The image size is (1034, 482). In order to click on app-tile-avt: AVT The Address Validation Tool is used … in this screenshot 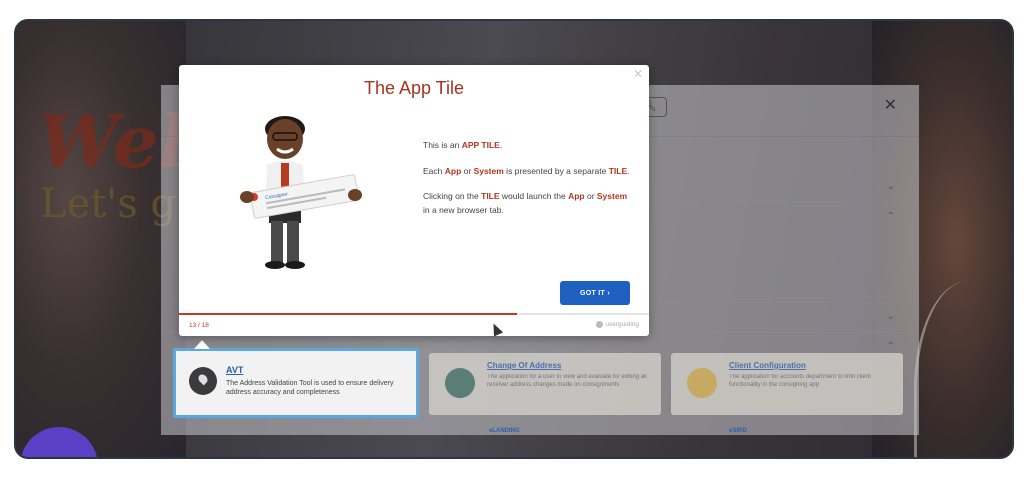, I will do `click(296, 379)`.